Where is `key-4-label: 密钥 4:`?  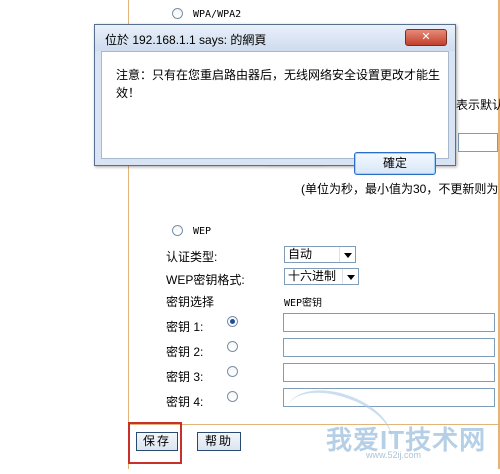 key-4-label: 密钥 4: is located at coordinates (185, 402).